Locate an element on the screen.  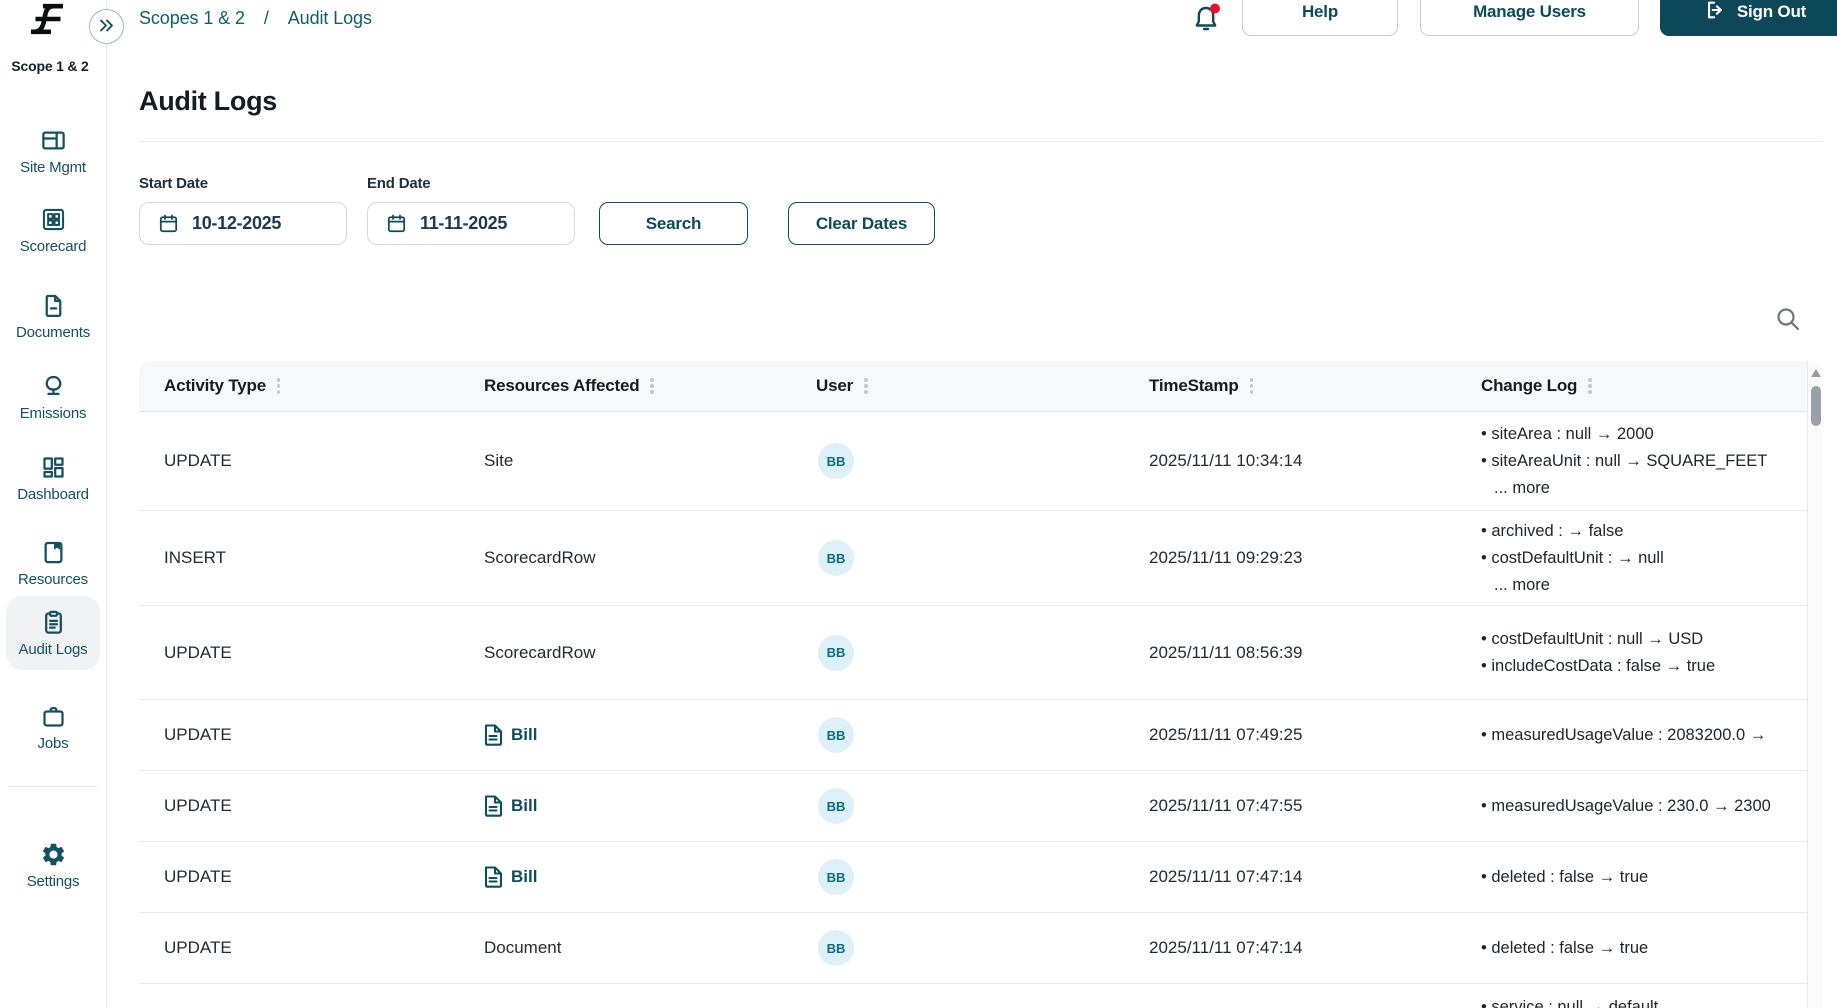
scrollbar-up-arrow is located at coordinates (1815, 373).